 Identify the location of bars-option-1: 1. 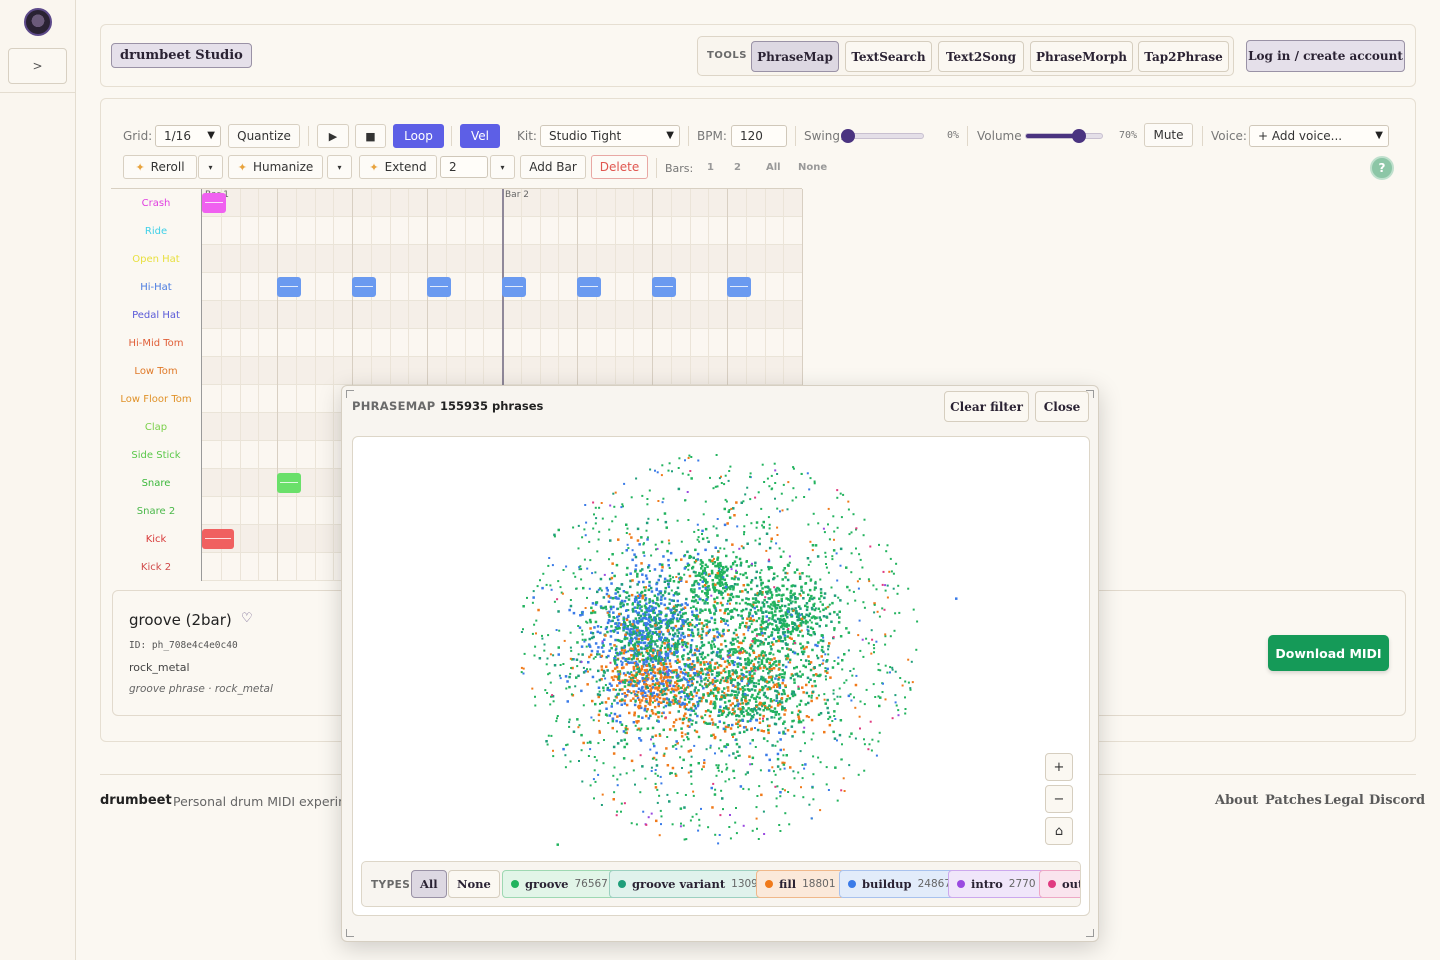
(710, 167).